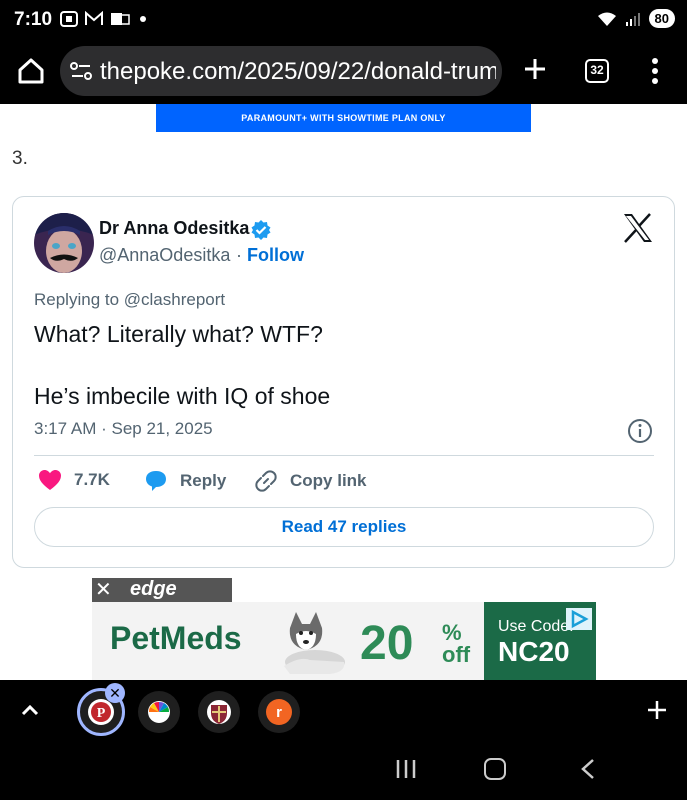 The height and width of the screenshot is (800, 687). Describe the element at coordinates (33, 19) in the screenshot. I see `status-time: 7:10` at that location.